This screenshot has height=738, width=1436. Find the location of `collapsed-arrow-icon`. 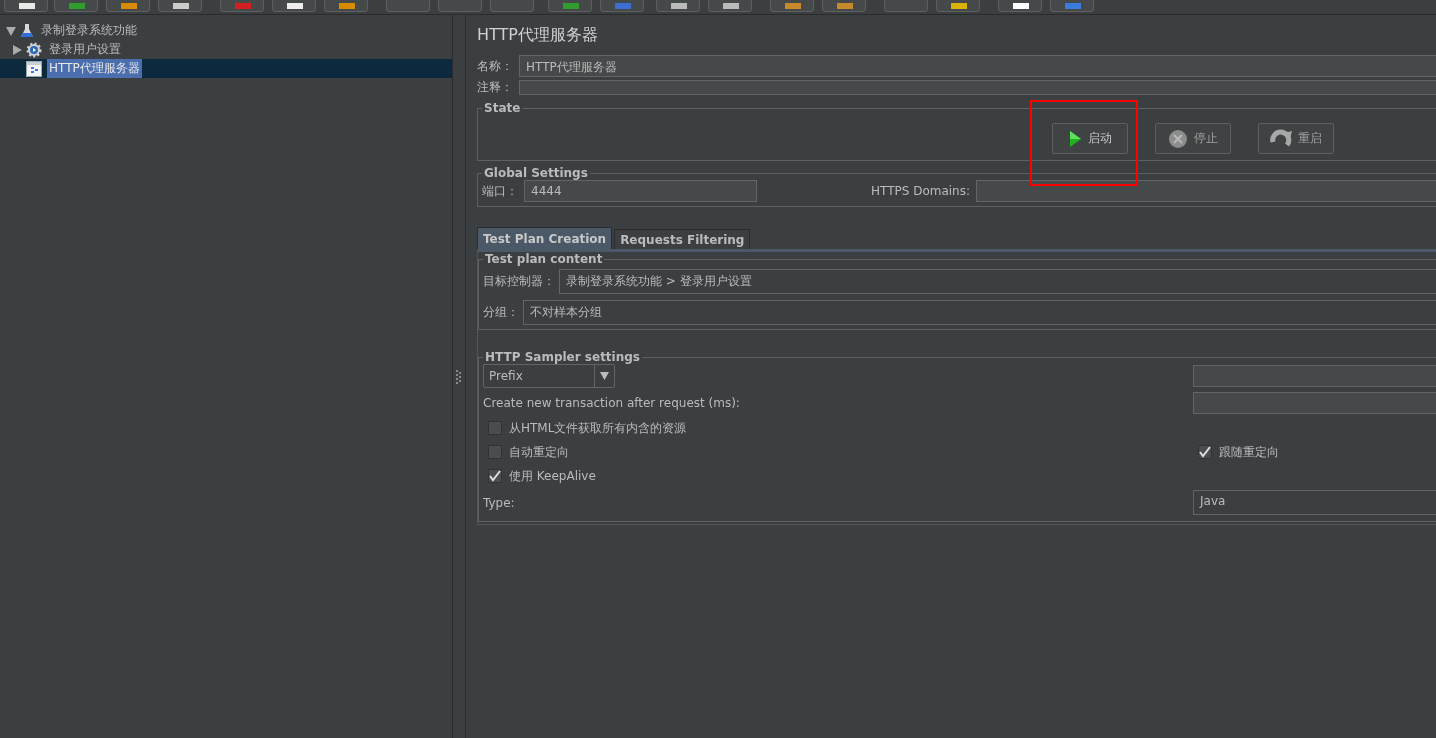

collapsed-arrow-icon is located at coordinates (17, 49).